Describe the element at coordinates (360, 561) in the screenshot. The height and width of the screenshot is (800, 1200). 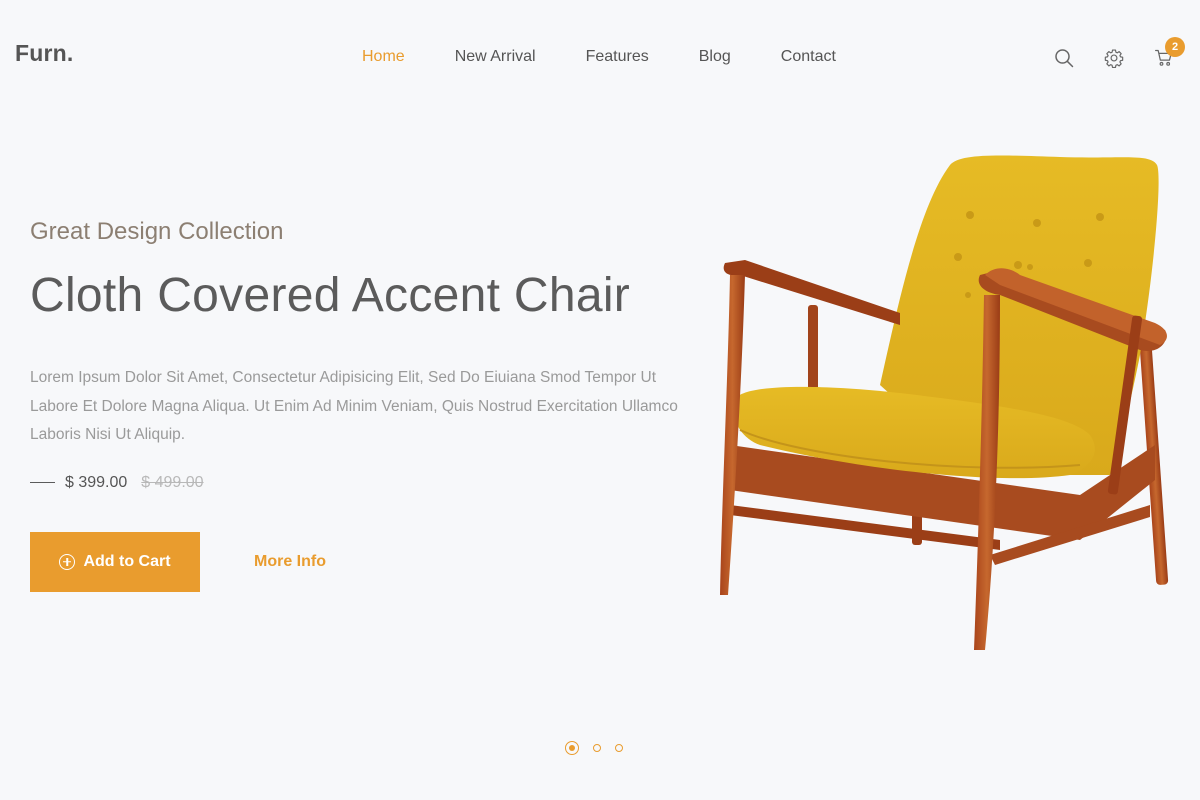
I see `hero-actions: Add to Cart More Info` at that location.